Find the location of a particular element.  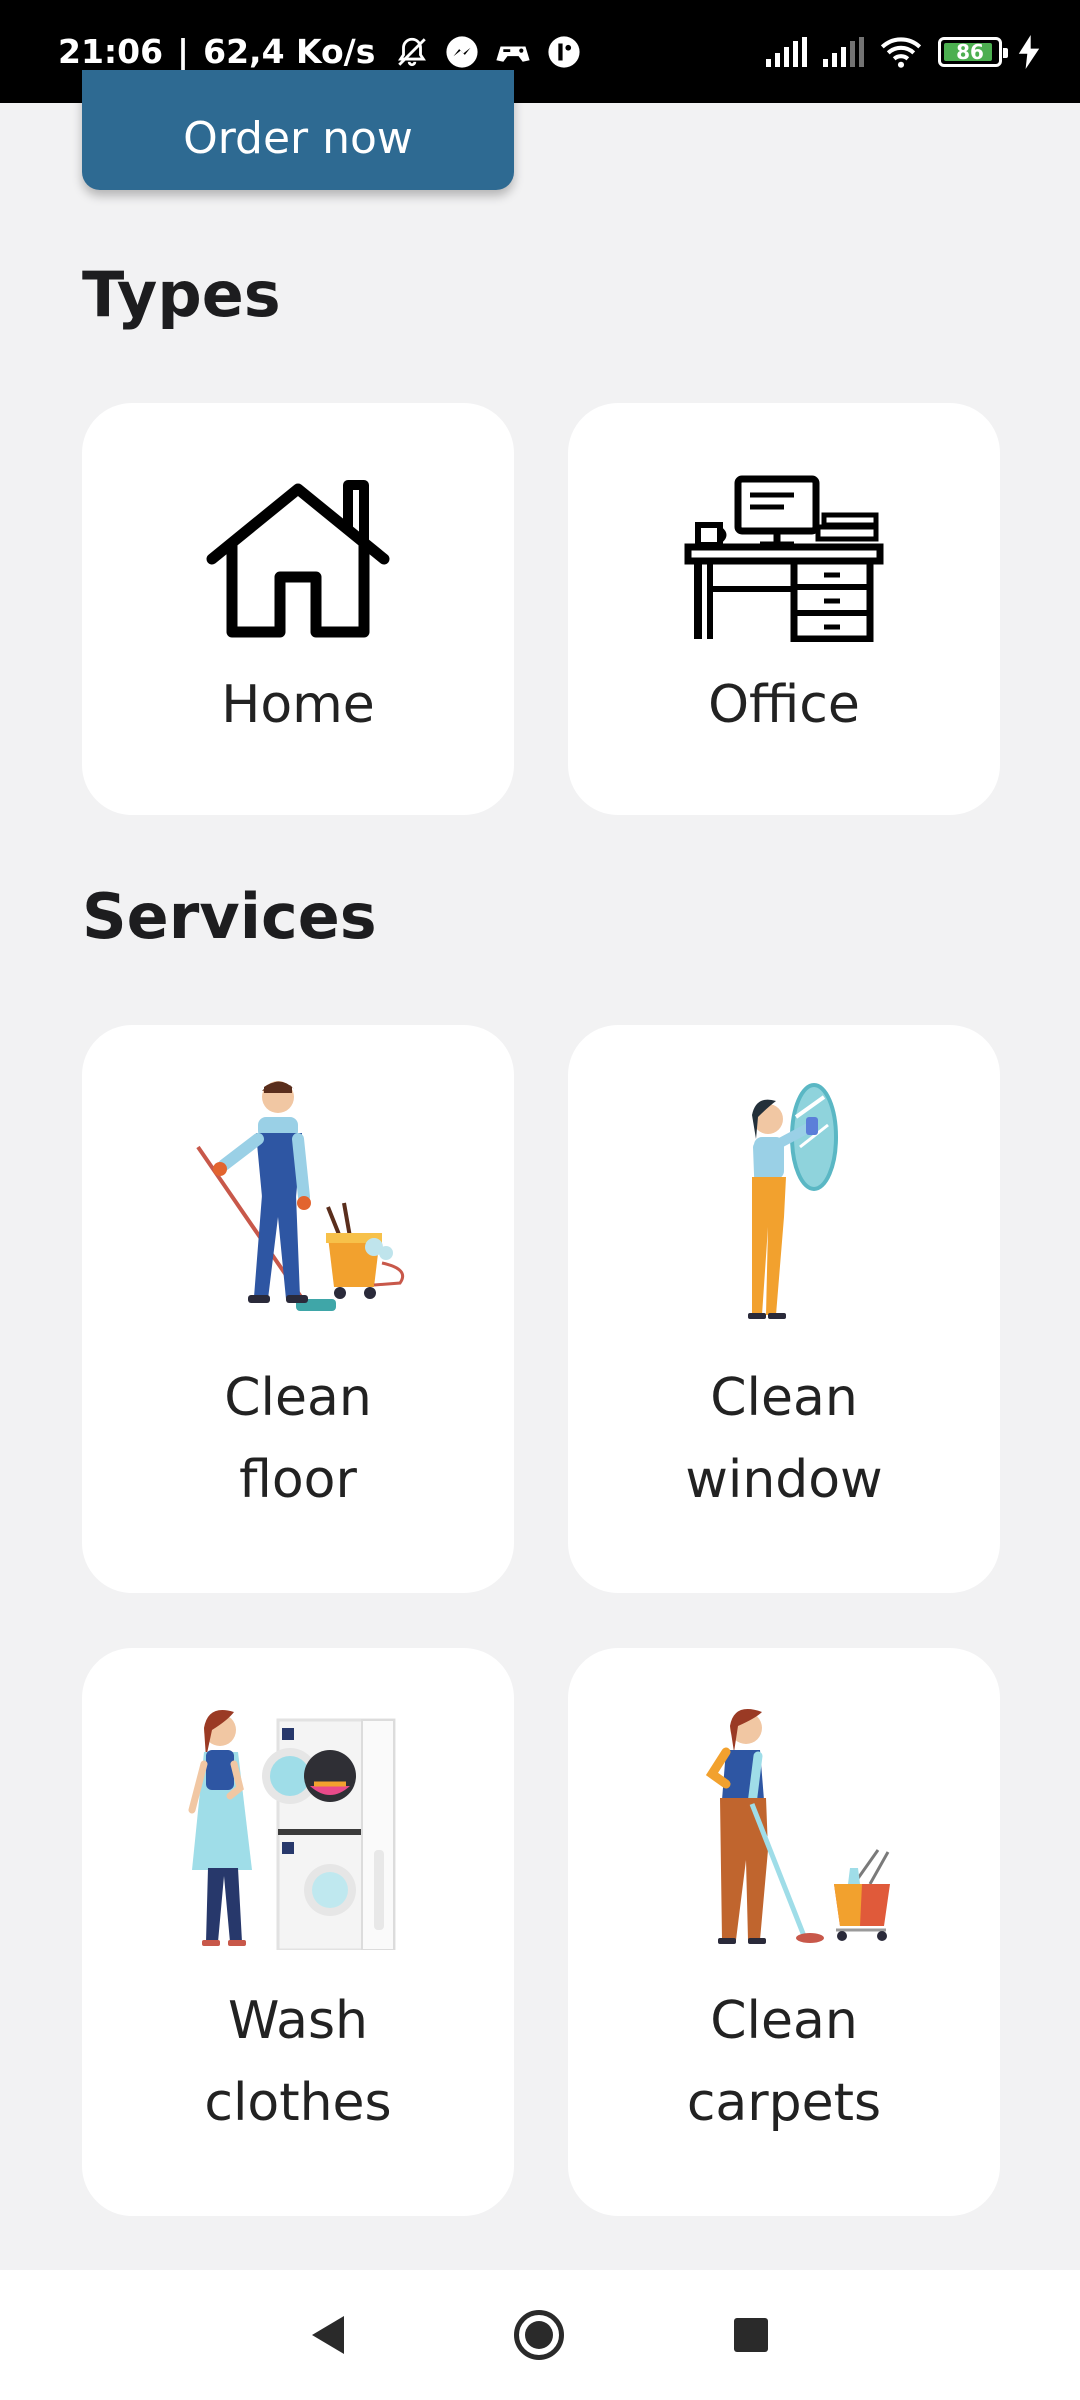

back-icon is located at coordinates (328, 2335).